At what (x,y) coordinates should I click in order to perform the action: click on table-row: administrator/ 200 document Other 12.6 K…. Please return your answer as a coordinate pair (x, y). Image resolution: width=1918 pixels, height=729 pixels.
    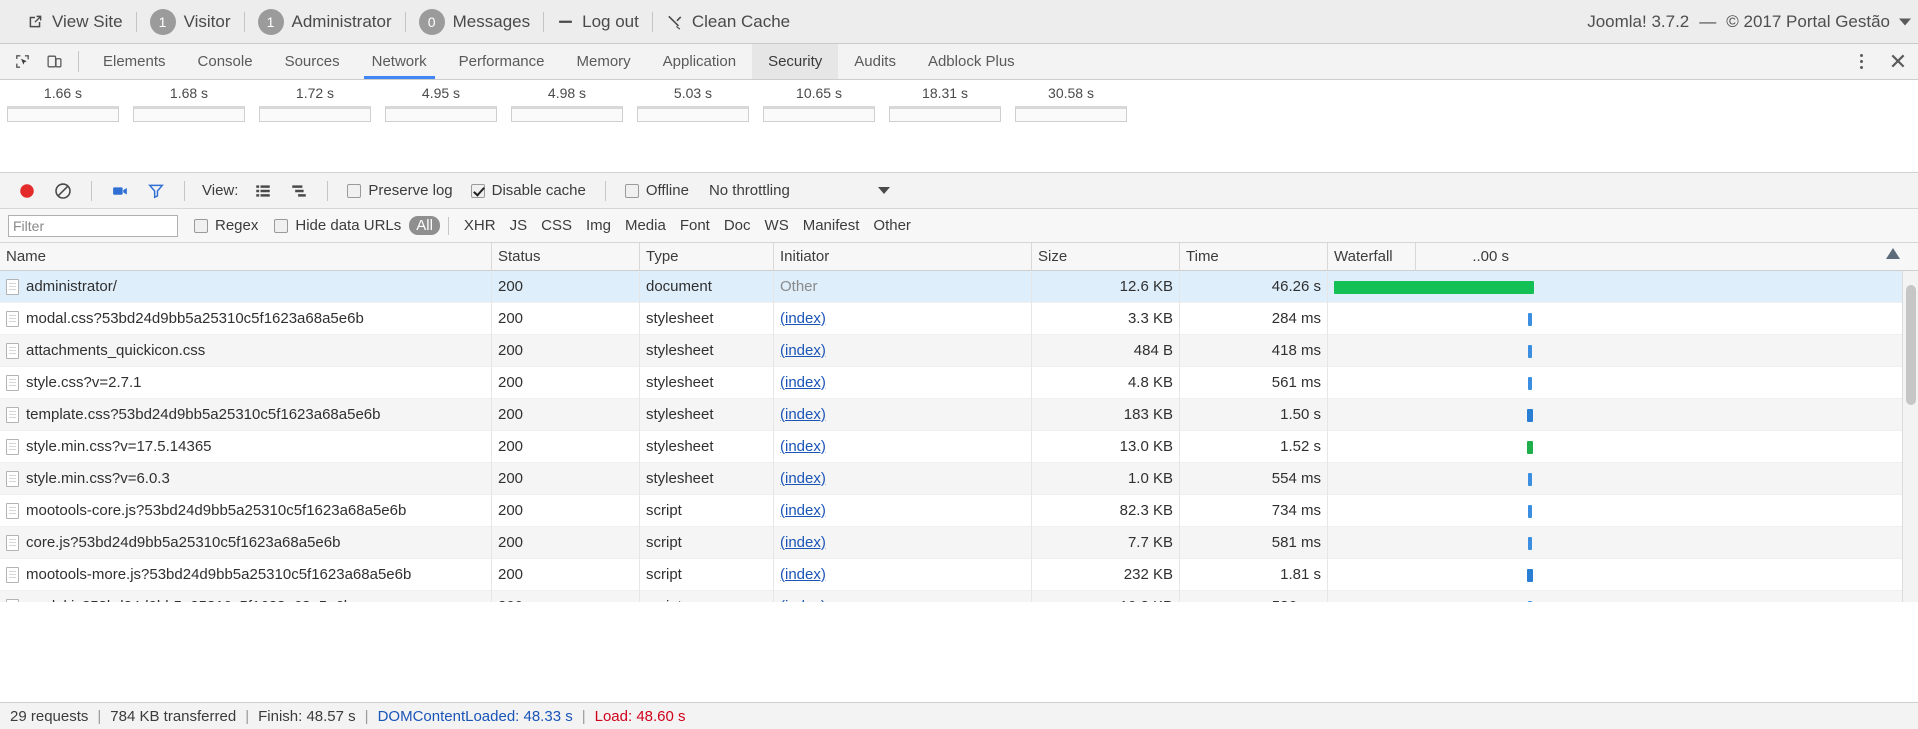
    Looking at the image, I should click on (959, 287).